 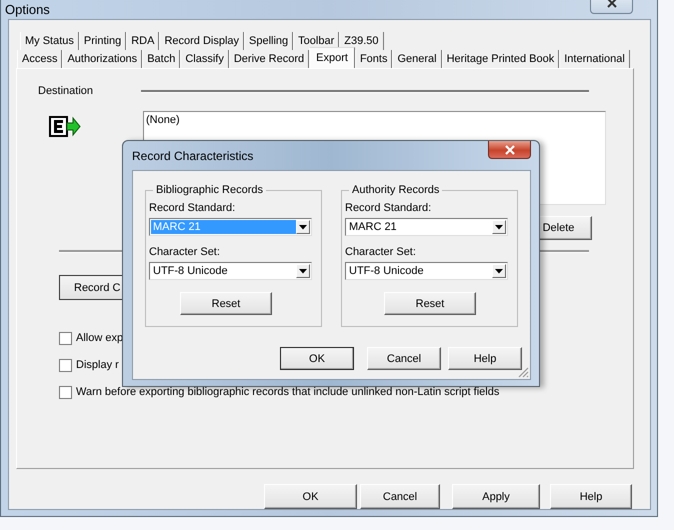 I want to click on list-item: (None), so click(x=374, y=120).